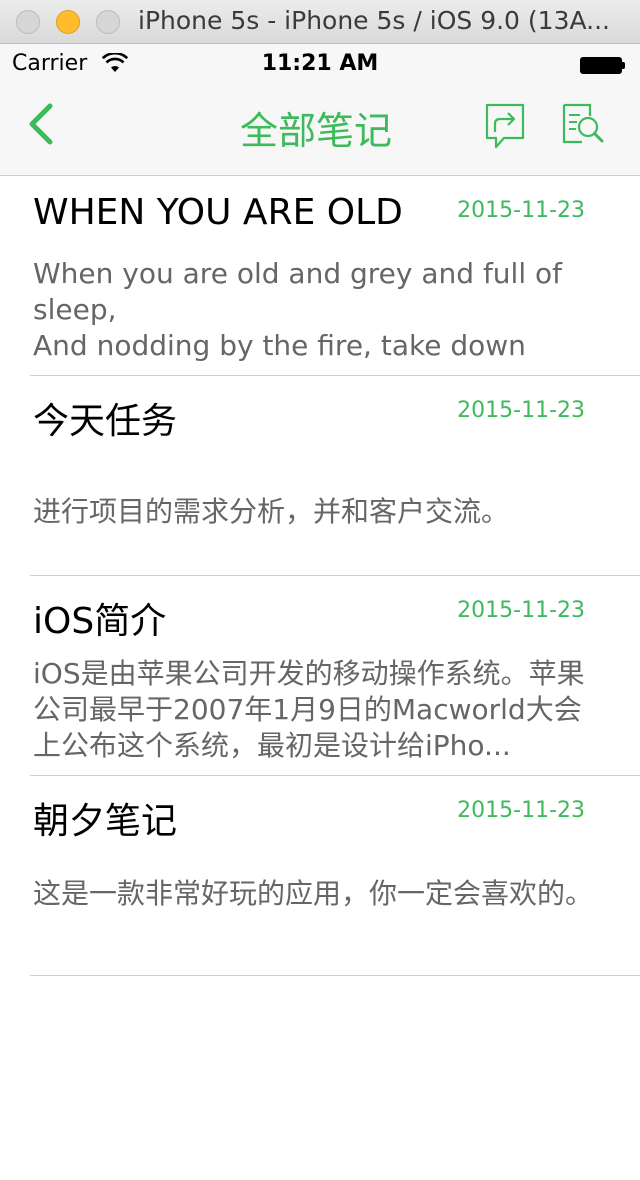 The height and width of the screenshot is (1180, 640). Describe the element at coordinates (601, 65) in the screenshot. I see `battery-icon` at that location.